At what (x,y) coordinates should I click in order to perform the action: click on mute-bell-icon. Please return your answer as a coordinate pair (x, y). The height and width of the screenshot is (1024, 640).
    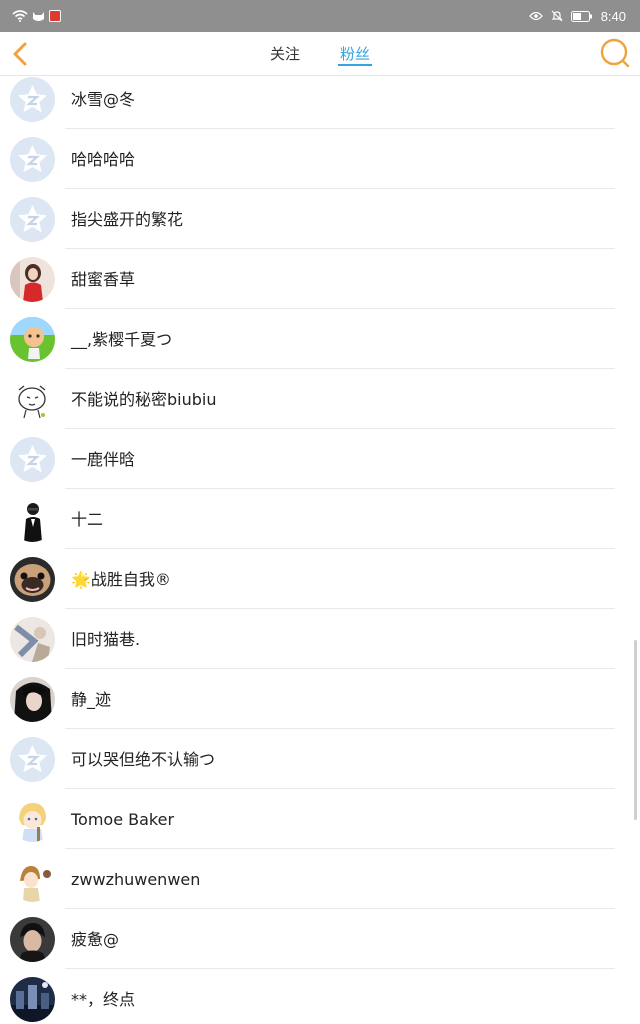
    Looking at the image, I should click on (557, 16).